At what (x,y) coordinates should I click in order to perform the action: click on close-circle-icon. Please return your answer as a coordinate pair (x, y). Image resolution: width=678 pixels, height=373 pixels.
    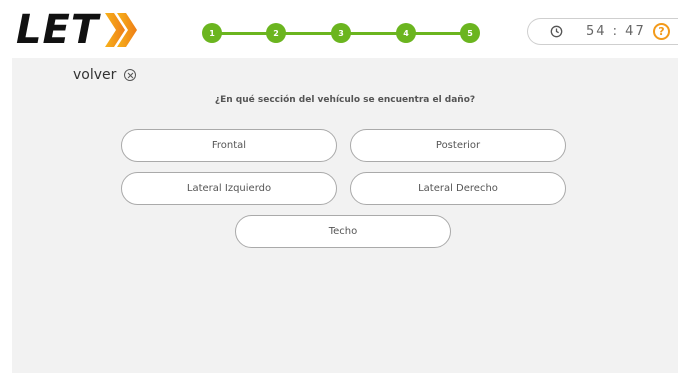
    Looking at the image, I should click on (130, 75).